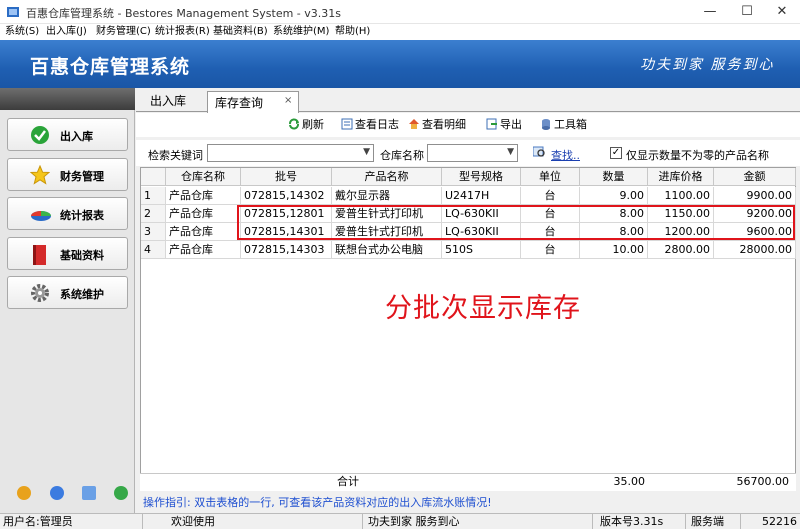 The image size is (800, 529). What do you see at coordinates (641, 521) in the screenshot?
I see `status-version: 版本号3.31s` at bounding box center [641, 521].